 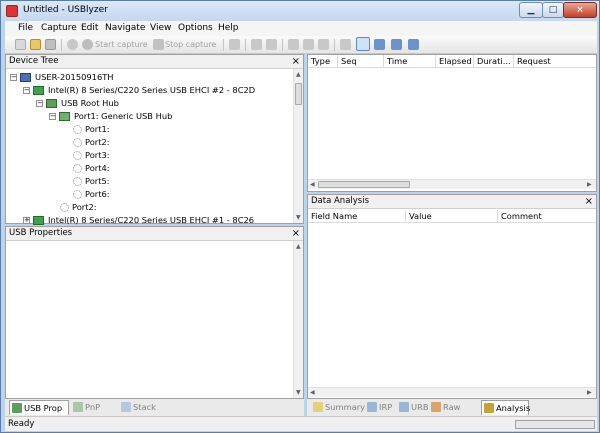 What do you see at coordinates (50, 44) in the screenshot?
I see `save-icon` at bounding box center [50, 44].